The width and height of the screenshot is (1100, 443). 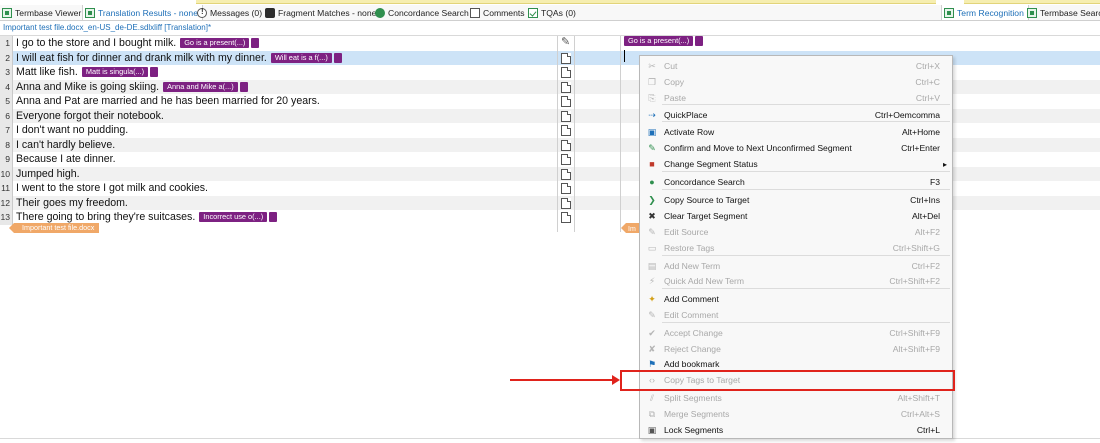 I want to click on menu-item-edit-comment: ✎ Edit Comment, so click(x=796, y=315).